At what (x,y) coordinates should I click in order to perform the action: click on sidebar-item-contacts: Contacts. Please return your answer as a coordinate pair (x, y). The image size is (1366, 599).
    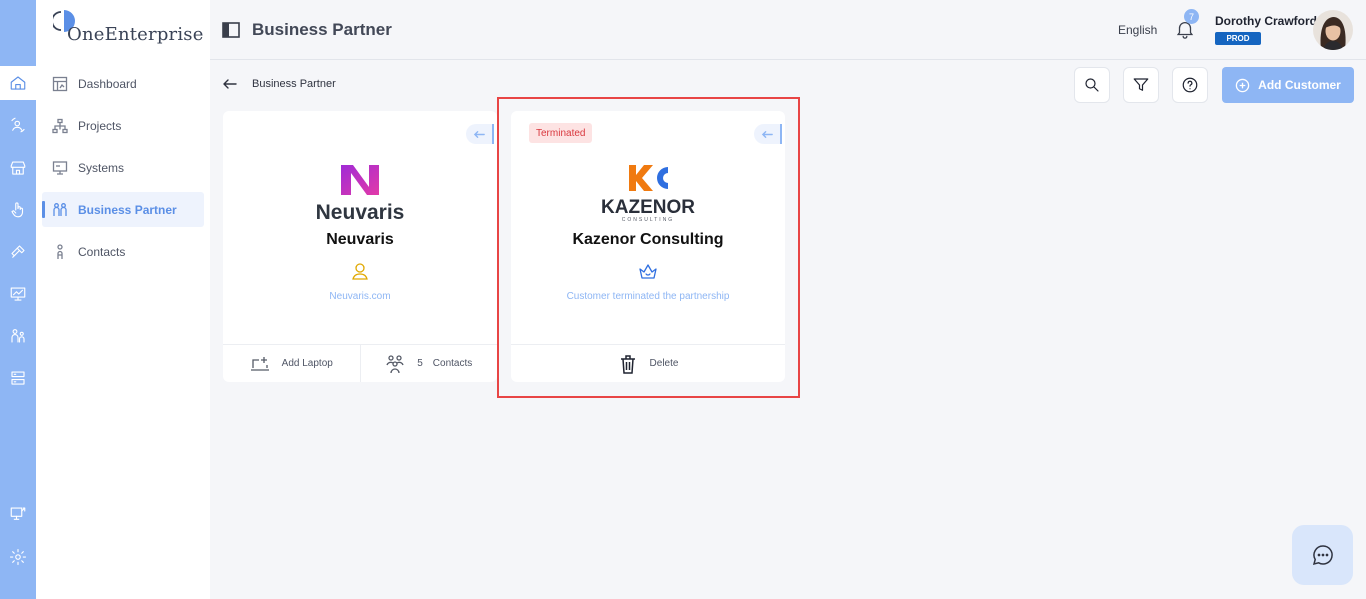
    Looking at the image, I should click on (123, 251).